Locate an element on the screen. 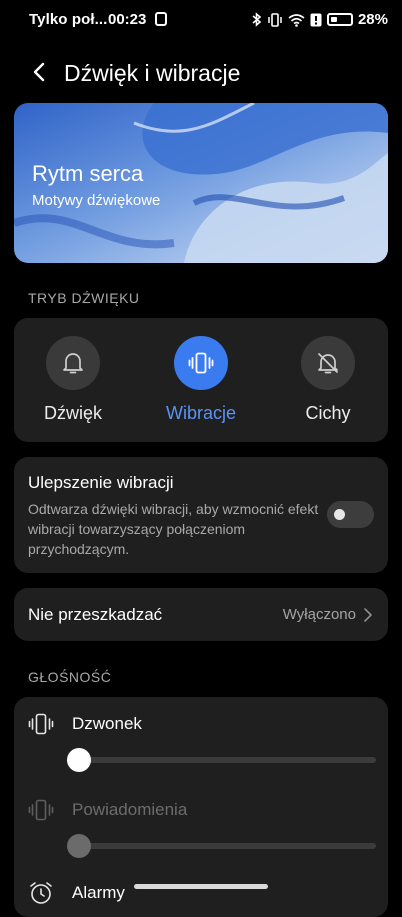 Image resolution: width=402 pixels, height=917 pixels. volume-ringtone-label: Dzwonek is located at coordinates (107, 723).